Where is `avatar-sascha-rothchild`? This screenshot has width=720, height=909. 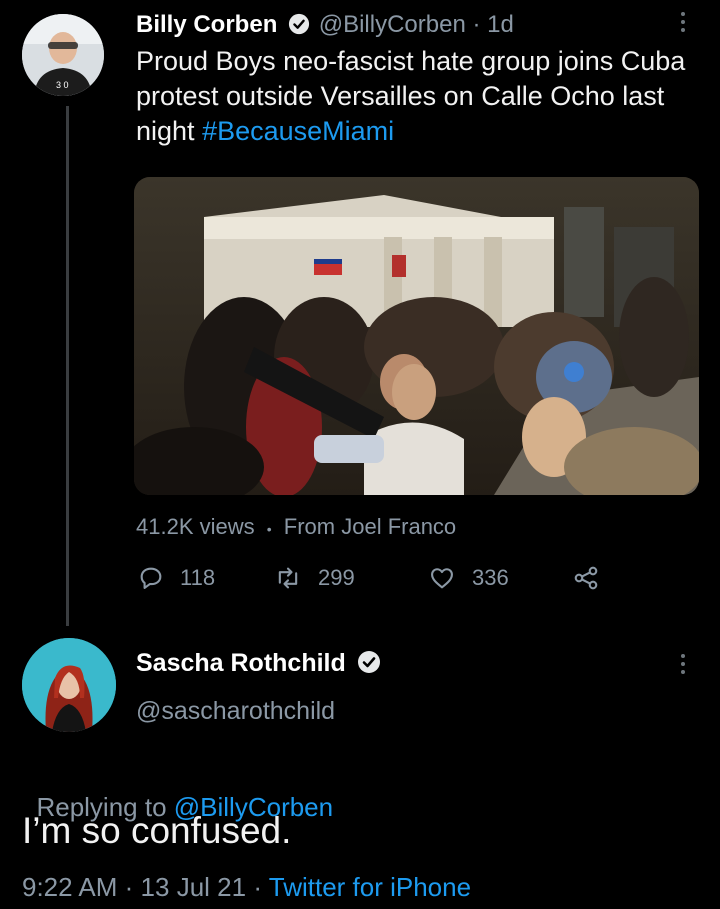 avatar-sascha-rothchild is located at coordinates (69, 685).